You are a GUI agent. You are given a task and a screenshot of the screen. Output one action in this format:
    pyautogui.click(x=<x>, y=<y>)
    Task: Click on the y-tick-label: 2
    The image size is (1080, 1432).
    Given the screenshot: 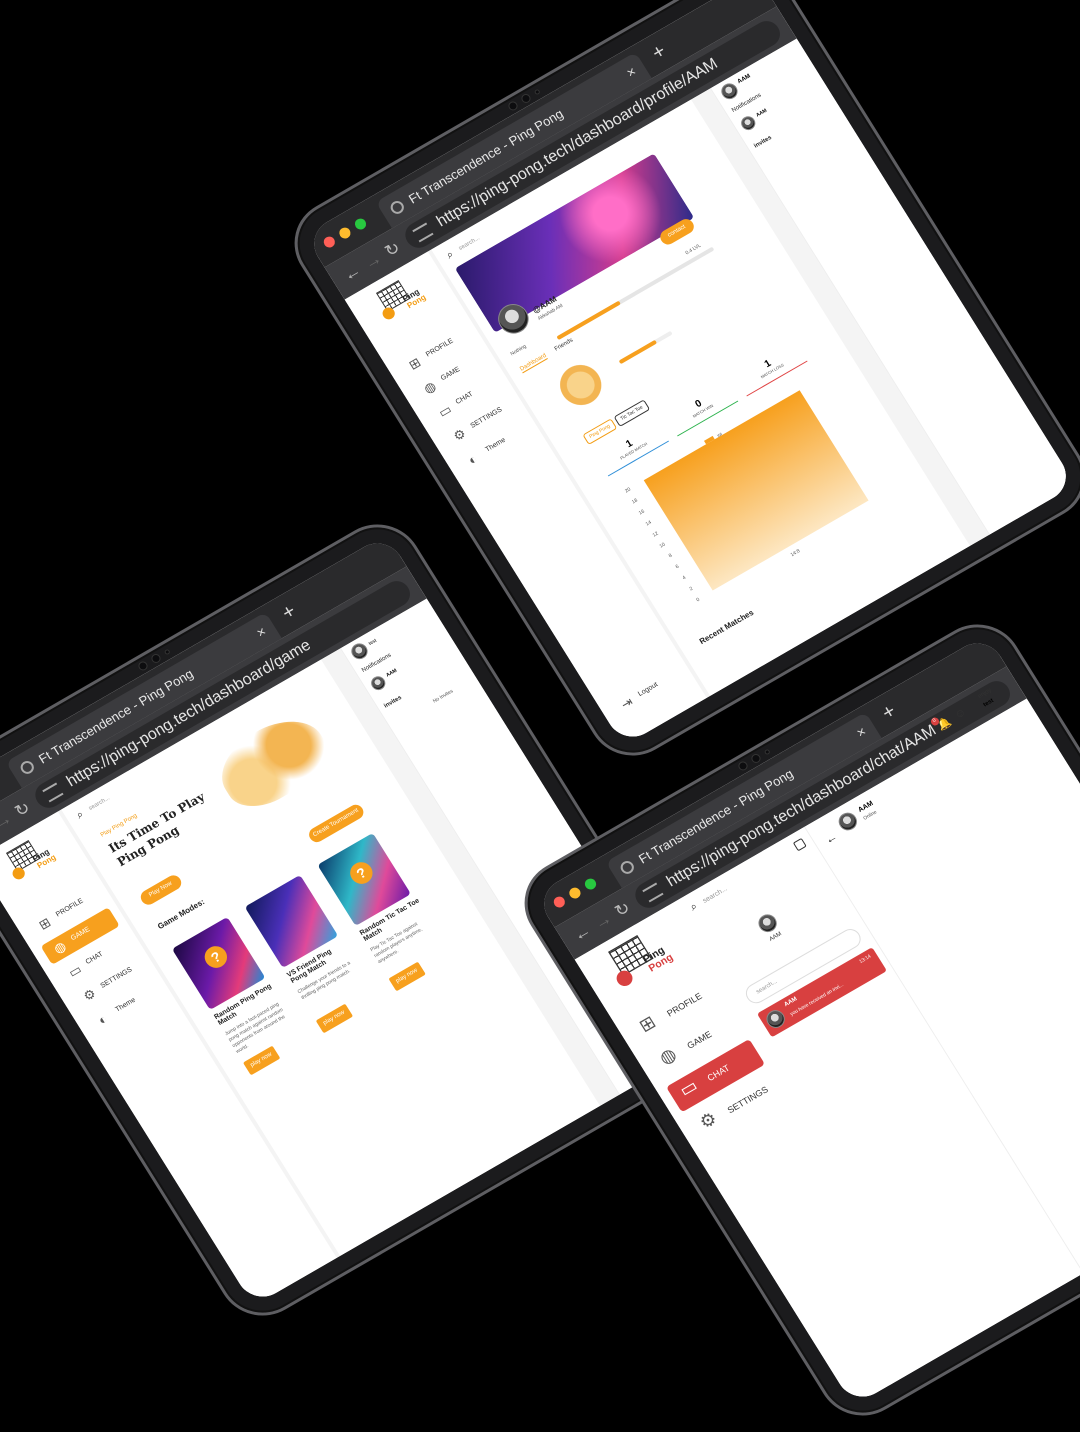 What is the action you would take?
    pyautogui.click(x=691, y=589)
    